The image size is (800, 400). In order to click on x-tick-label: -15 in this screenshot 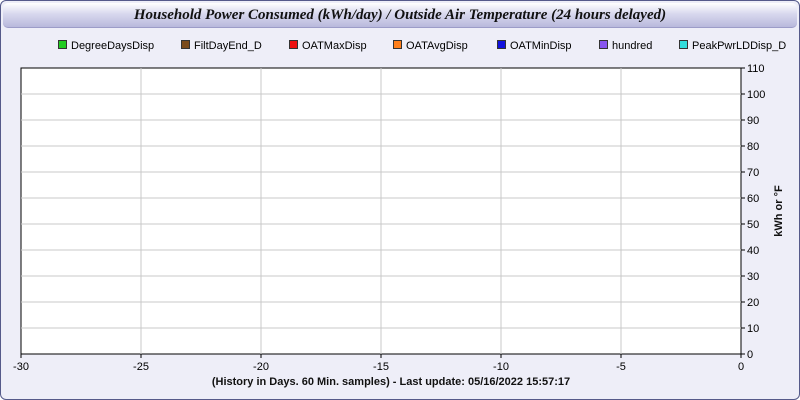, I will do `click(381, 367)`.